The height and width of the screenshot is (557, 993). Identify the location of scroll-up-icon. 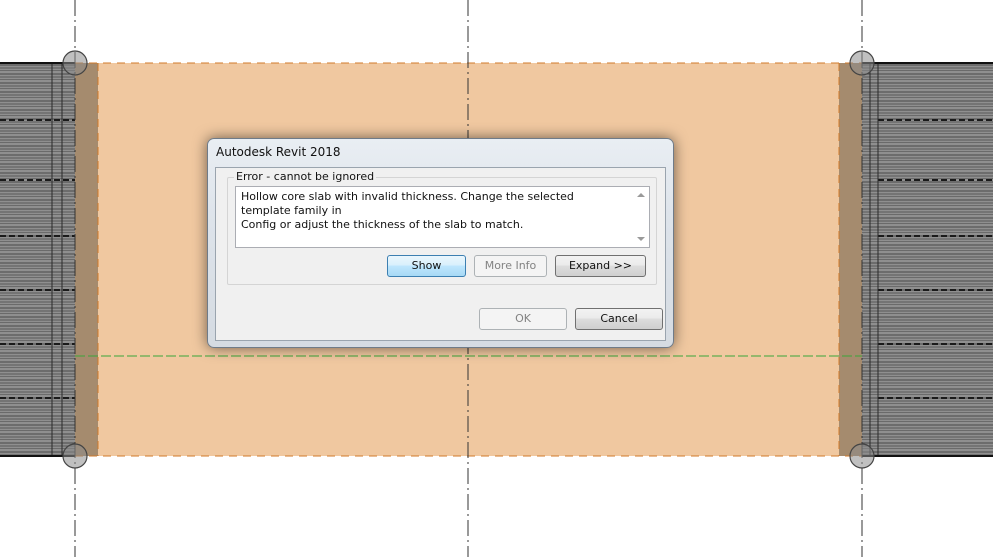
(641, 195).